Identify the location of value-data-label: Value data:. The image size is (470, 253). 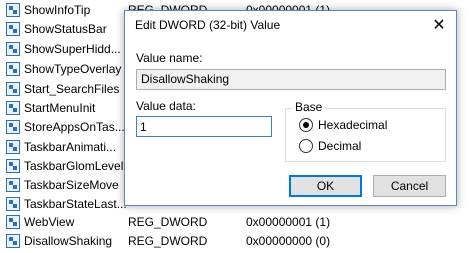
(166, 106).